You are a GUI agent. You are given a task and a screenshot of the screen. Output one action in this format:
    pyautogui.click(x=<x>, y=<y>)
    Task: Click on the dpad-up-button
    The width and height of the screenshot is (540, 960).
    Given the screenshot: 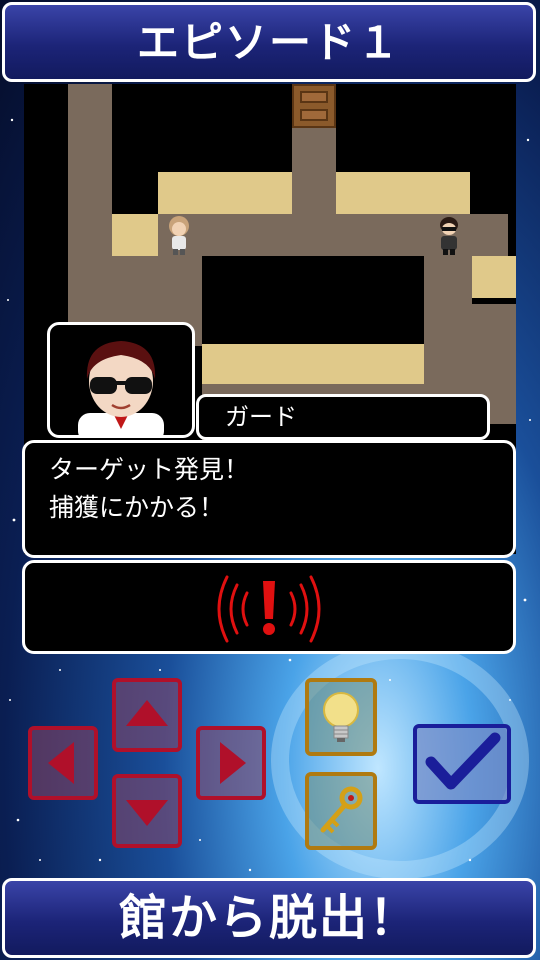 What is the action you would take?
    pyautogui.click(x=147, y=715)
    